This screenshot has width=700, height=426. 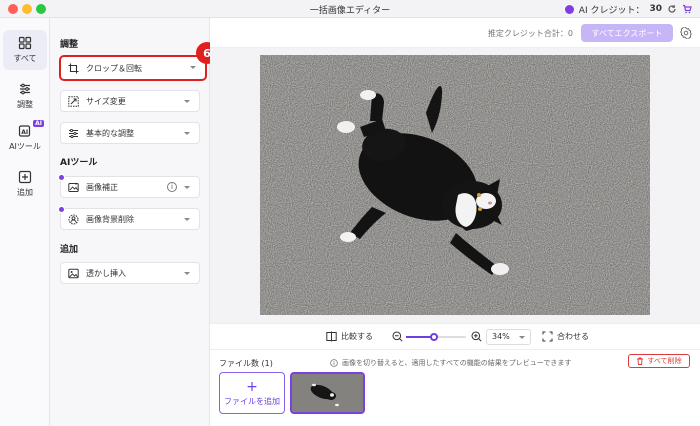 What do you see at coordinates (73, 273) in the screenshot?
I see `watermark-icon` at bounding box center [73, 273].